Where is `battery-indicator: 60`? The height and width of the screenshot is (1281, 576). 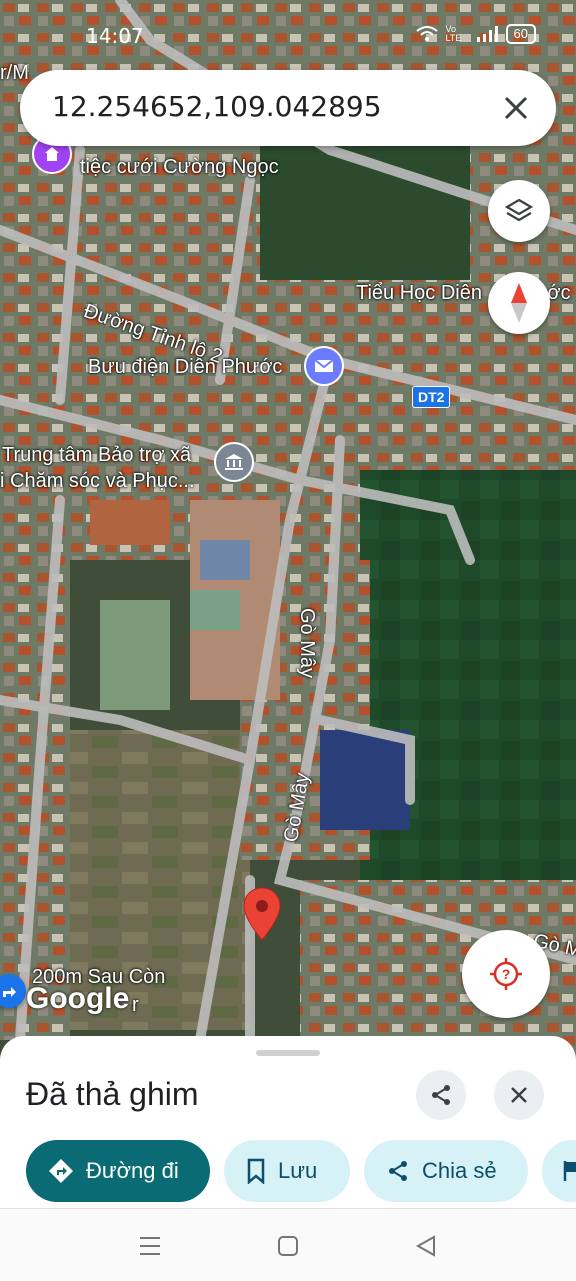
battery-indicator: 60 is located at coordinates (520, 34).